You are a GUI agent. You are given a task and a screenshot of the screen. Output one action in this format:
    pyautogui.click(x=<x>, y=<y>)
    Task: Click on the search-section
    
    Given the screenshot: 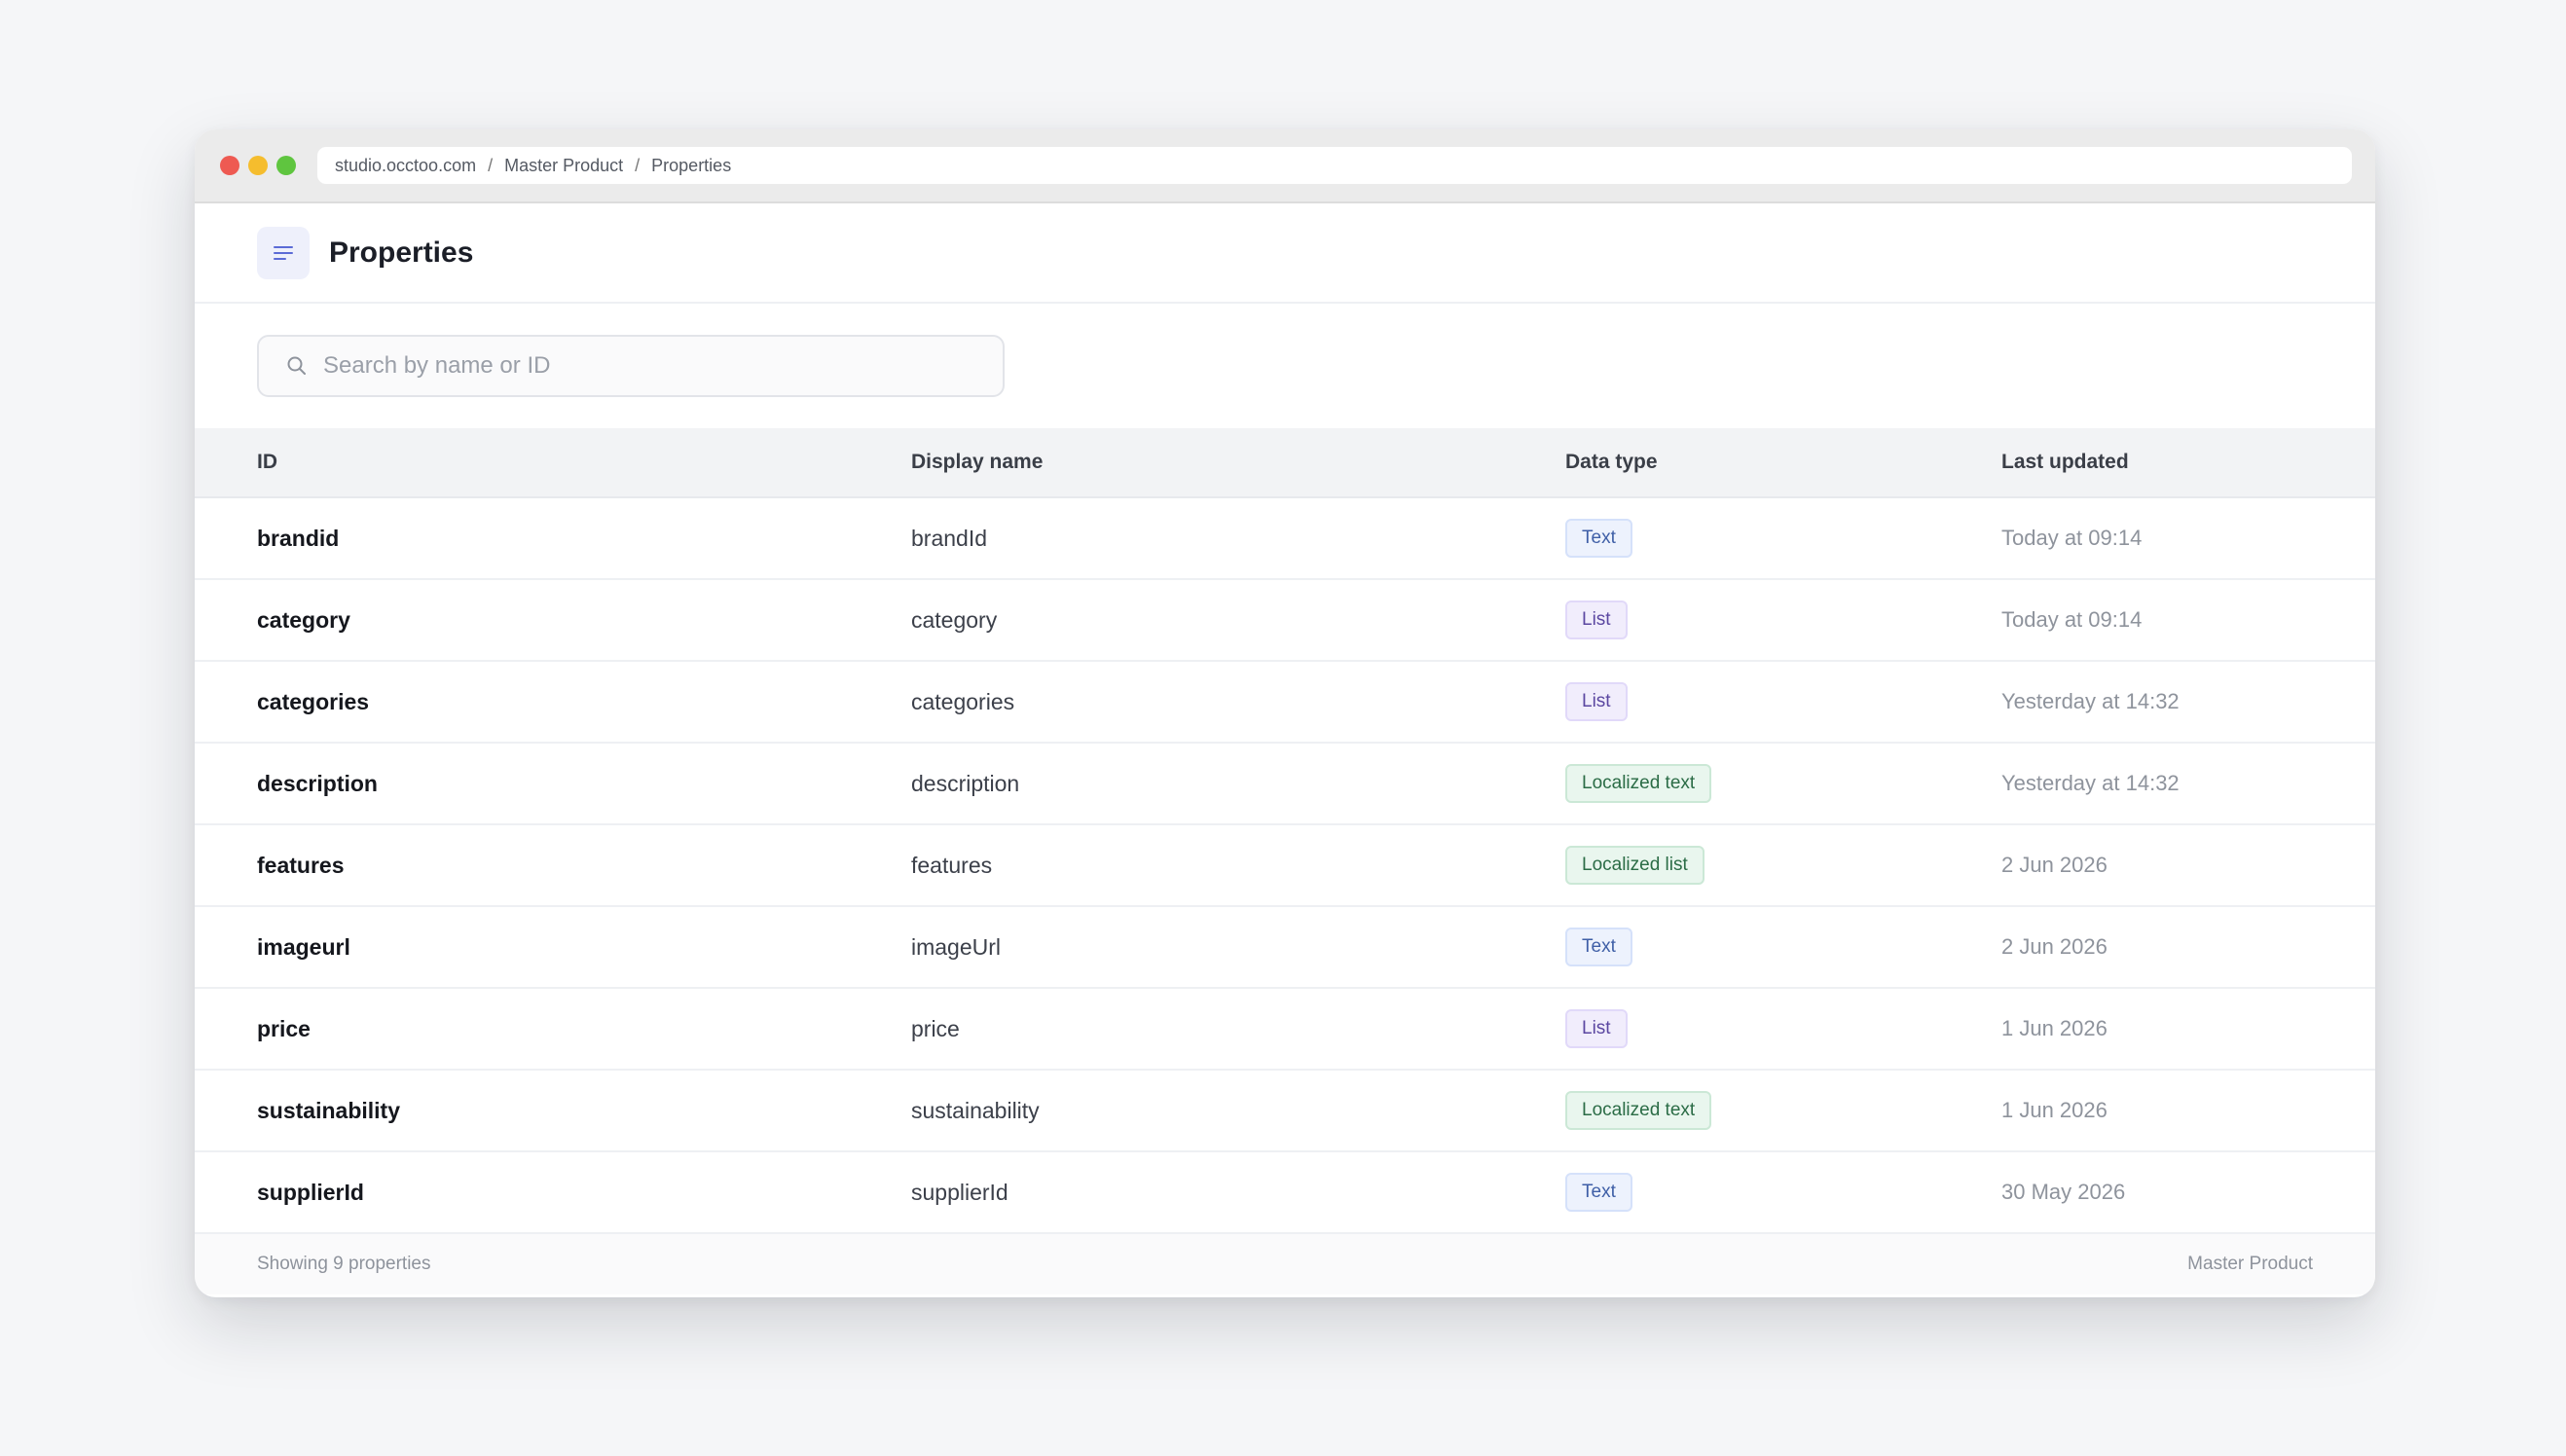 What is the action you would take?
    pyautogui.click(x=1285, y=366)
    